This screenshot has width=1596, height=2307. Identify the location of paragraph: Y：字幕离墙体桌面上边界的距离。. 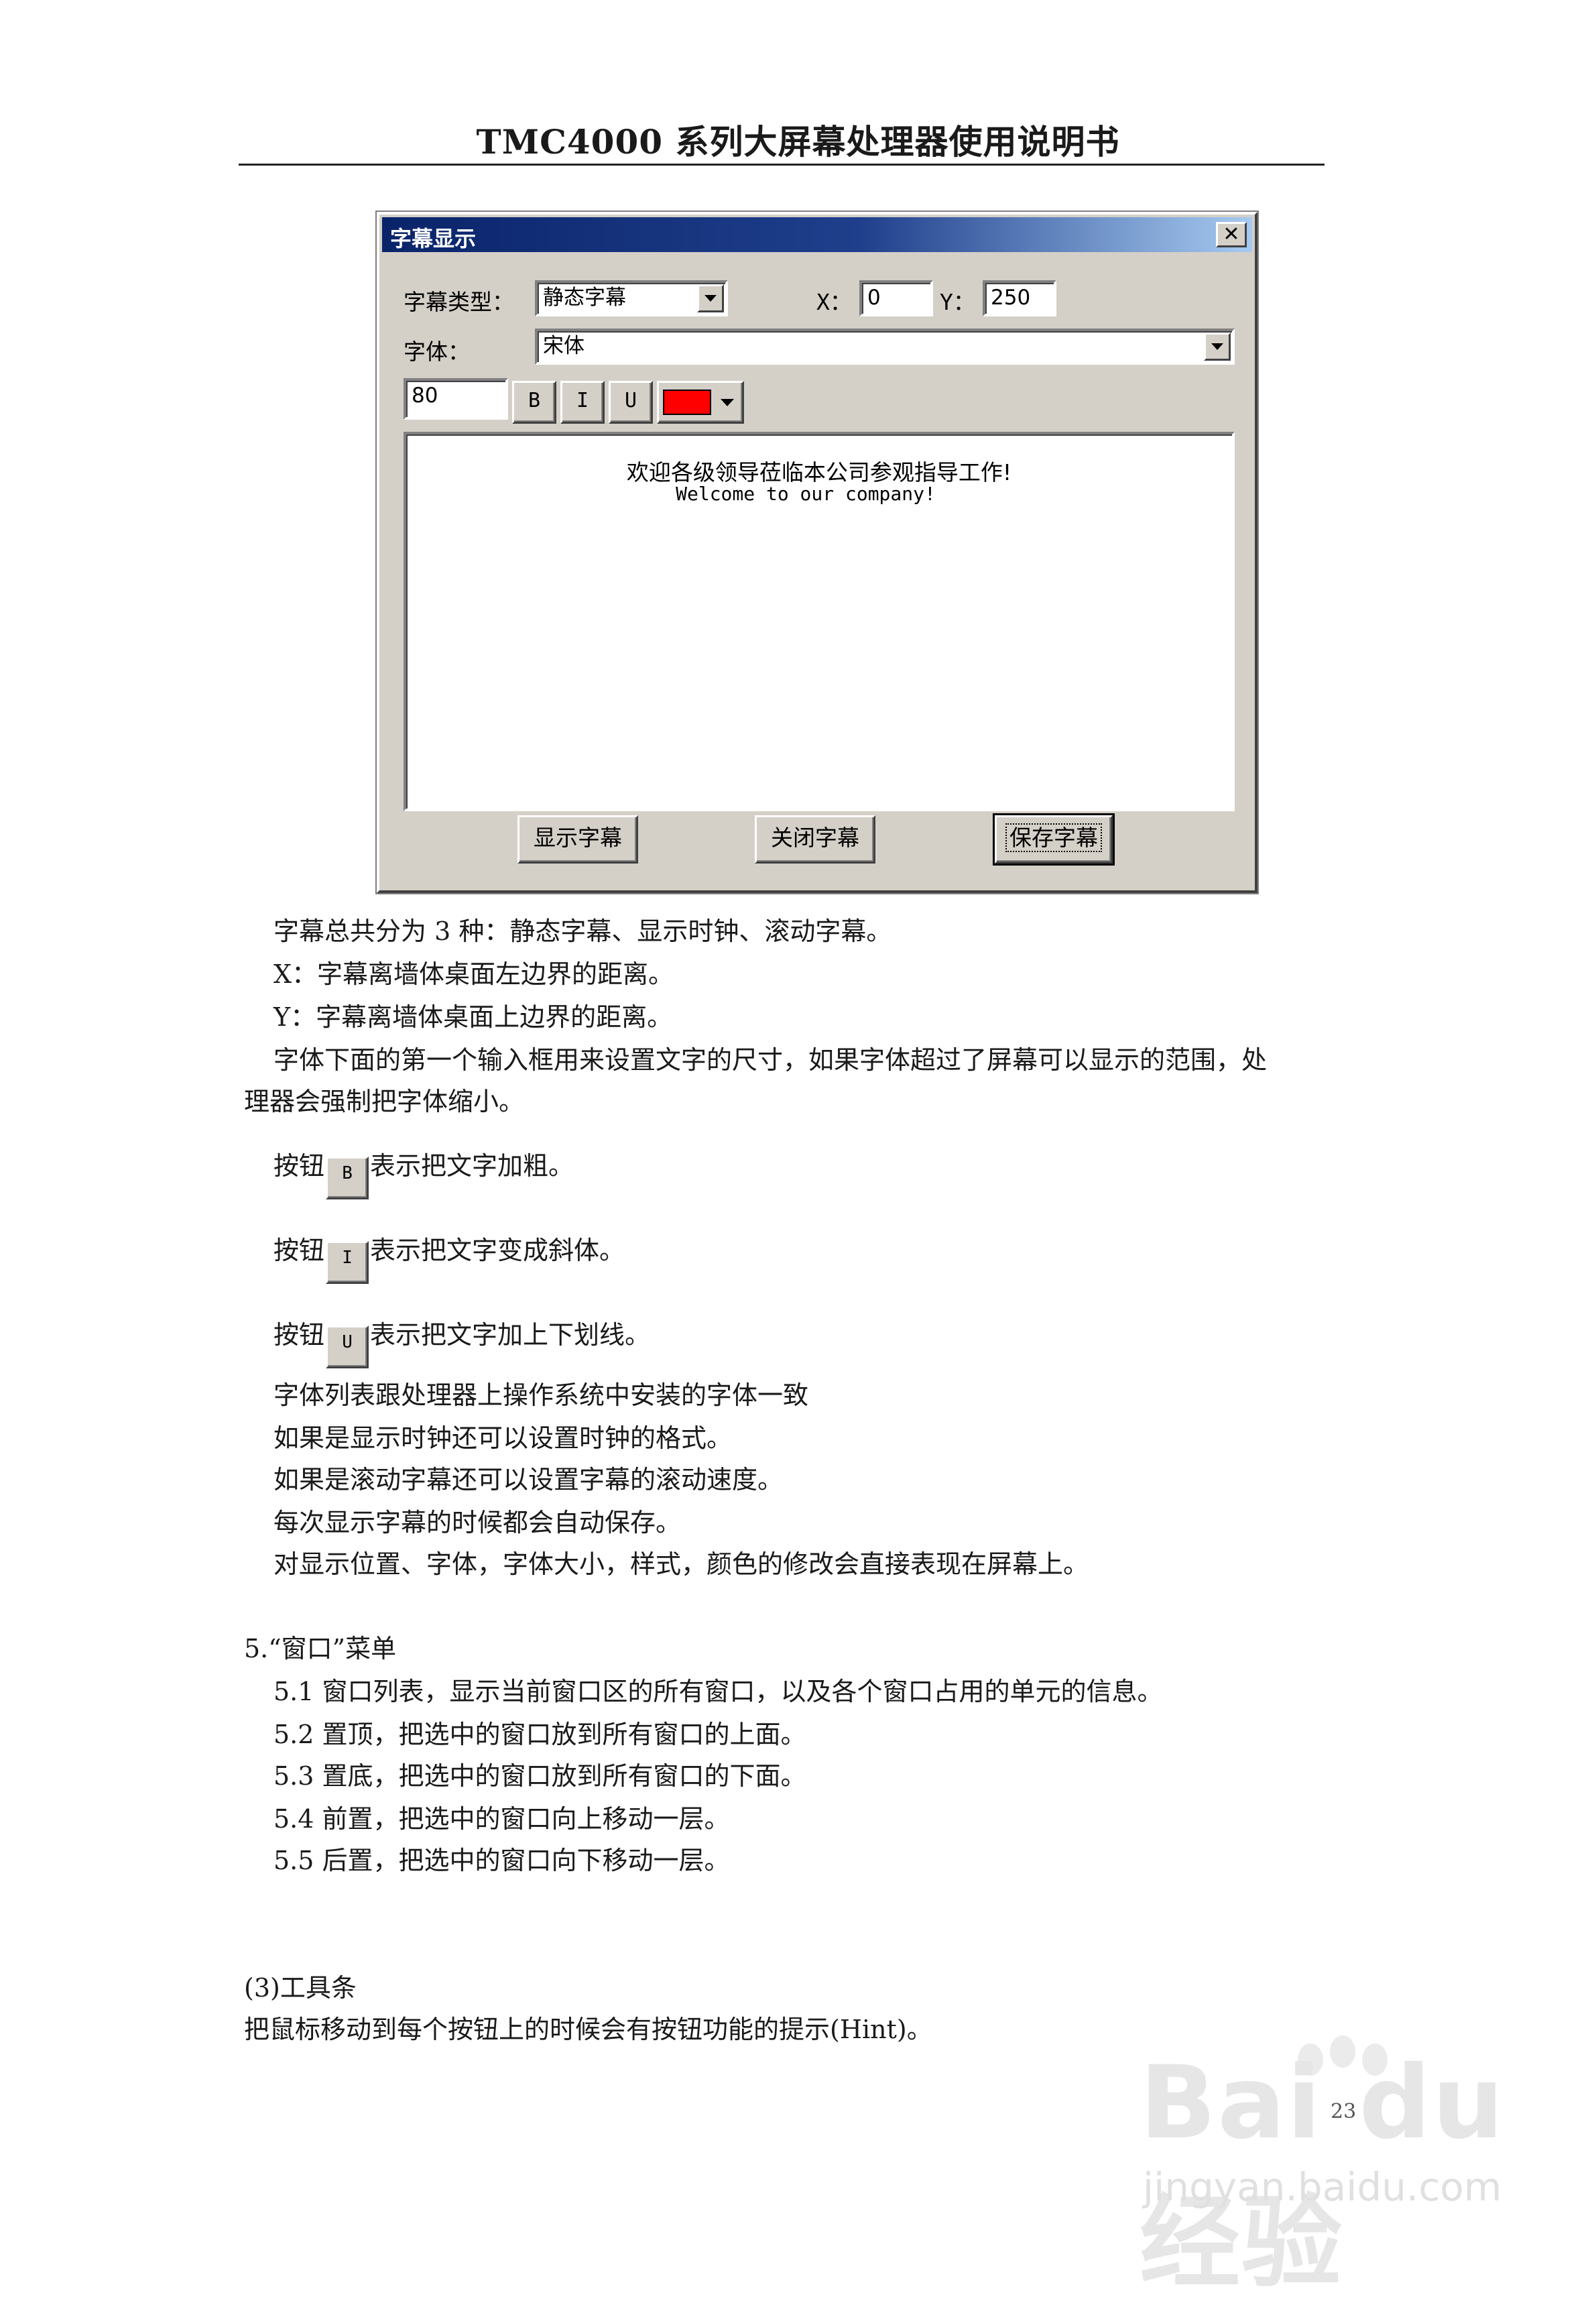
(473, 1017).